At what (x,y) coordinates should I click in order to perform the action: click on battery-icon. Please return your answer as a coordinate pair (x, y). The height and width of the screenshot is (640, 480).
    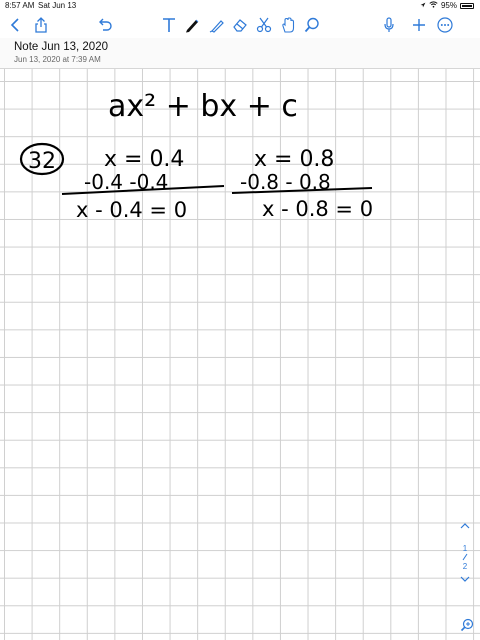
    Looking at the image, I should click on (467, 5).